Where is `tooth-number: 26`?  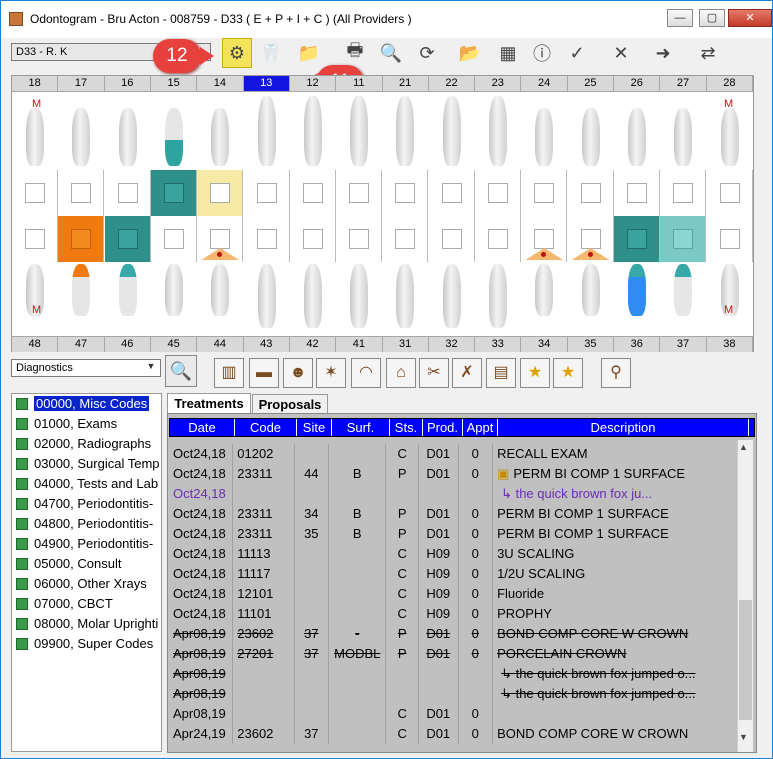
tooth-number: 26 is located at coordinates (637, 83).